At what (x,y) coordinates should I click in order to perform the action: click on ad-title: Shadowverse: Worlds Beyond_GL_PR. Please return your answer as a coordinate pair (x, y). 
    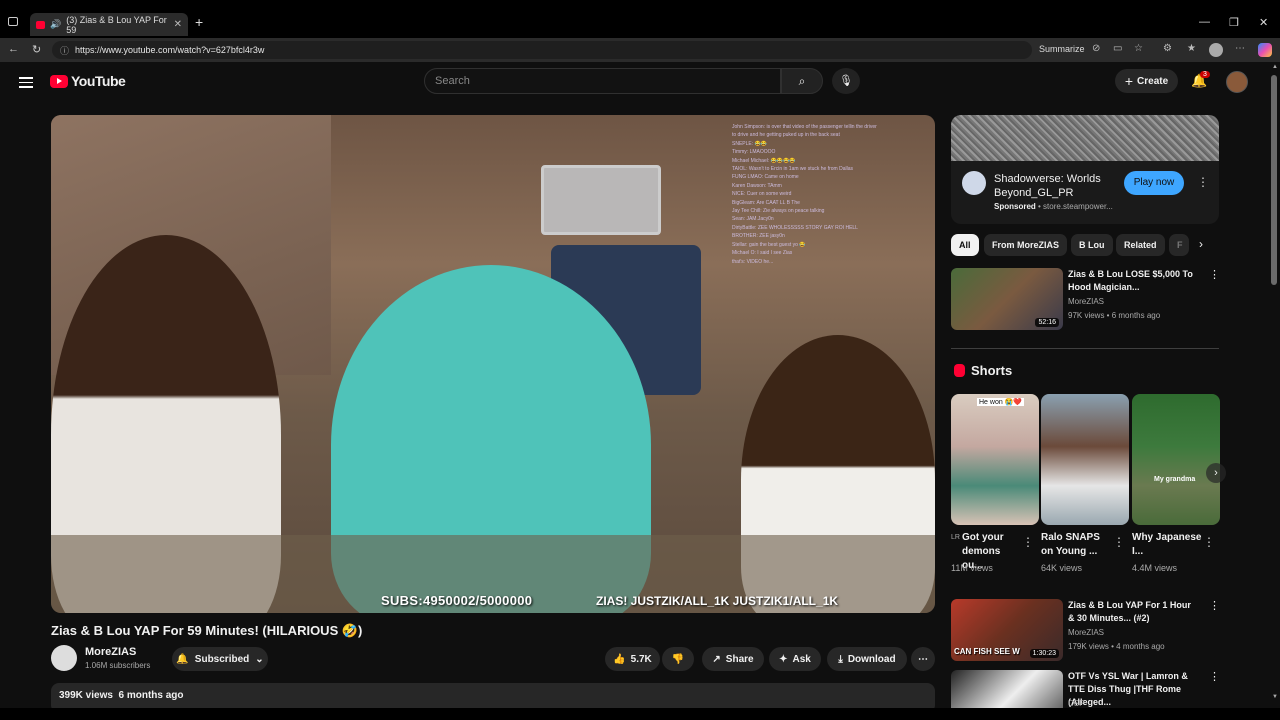
    Looking at the image, I should click on (1054, 186).